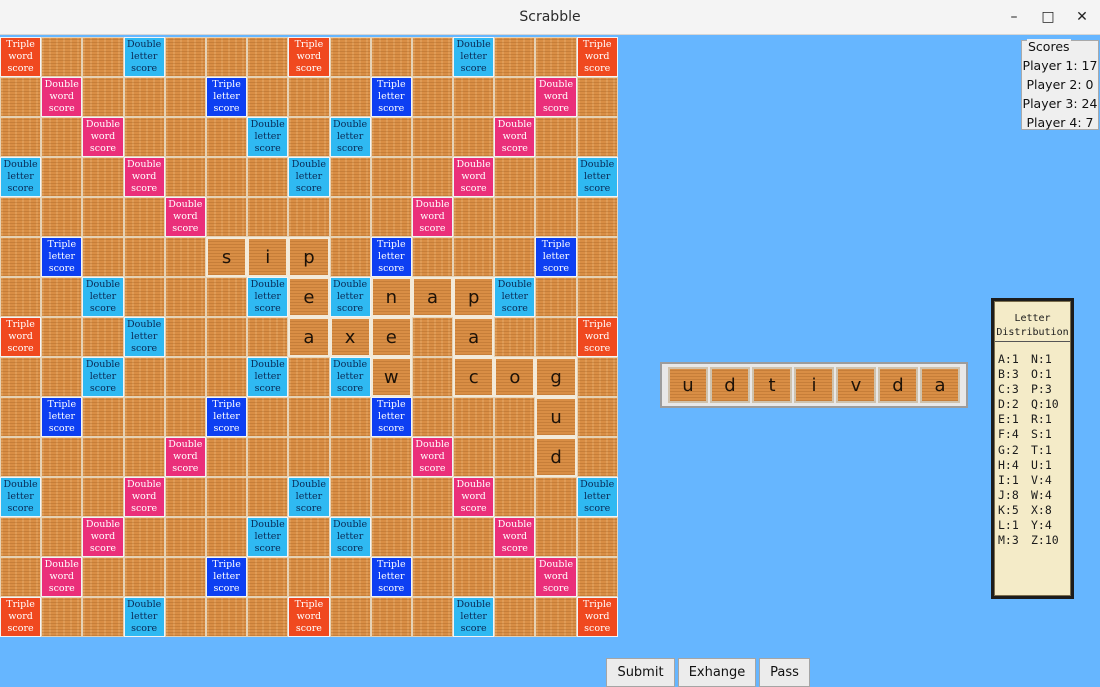 The image size is (1100, 687). Describe the element at coordinates (309, 337) in the screenshot. I see `board-tile: a` at that location.